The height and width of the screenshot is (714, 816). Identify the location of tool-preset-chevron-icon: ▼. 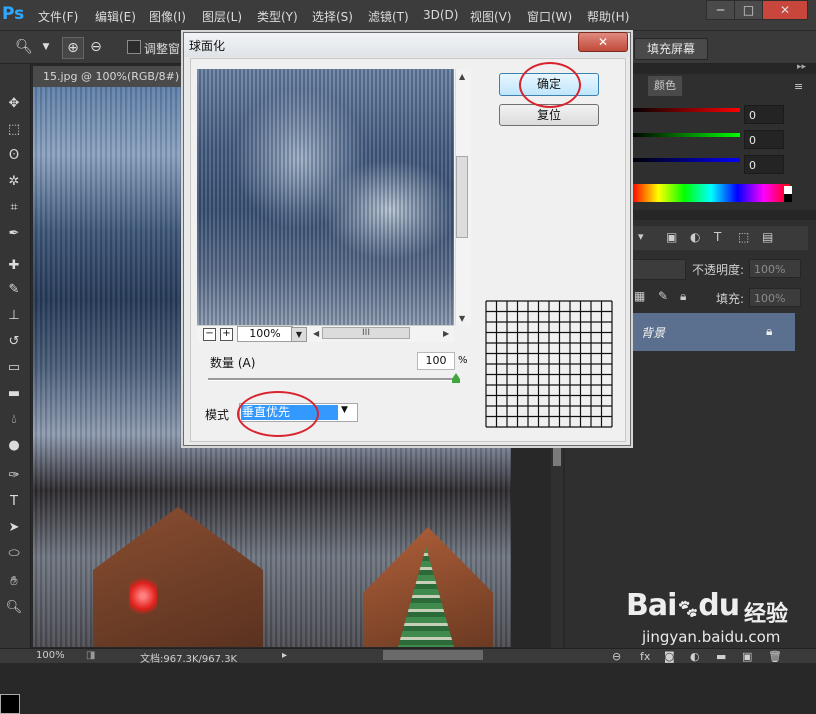
(46, 47).